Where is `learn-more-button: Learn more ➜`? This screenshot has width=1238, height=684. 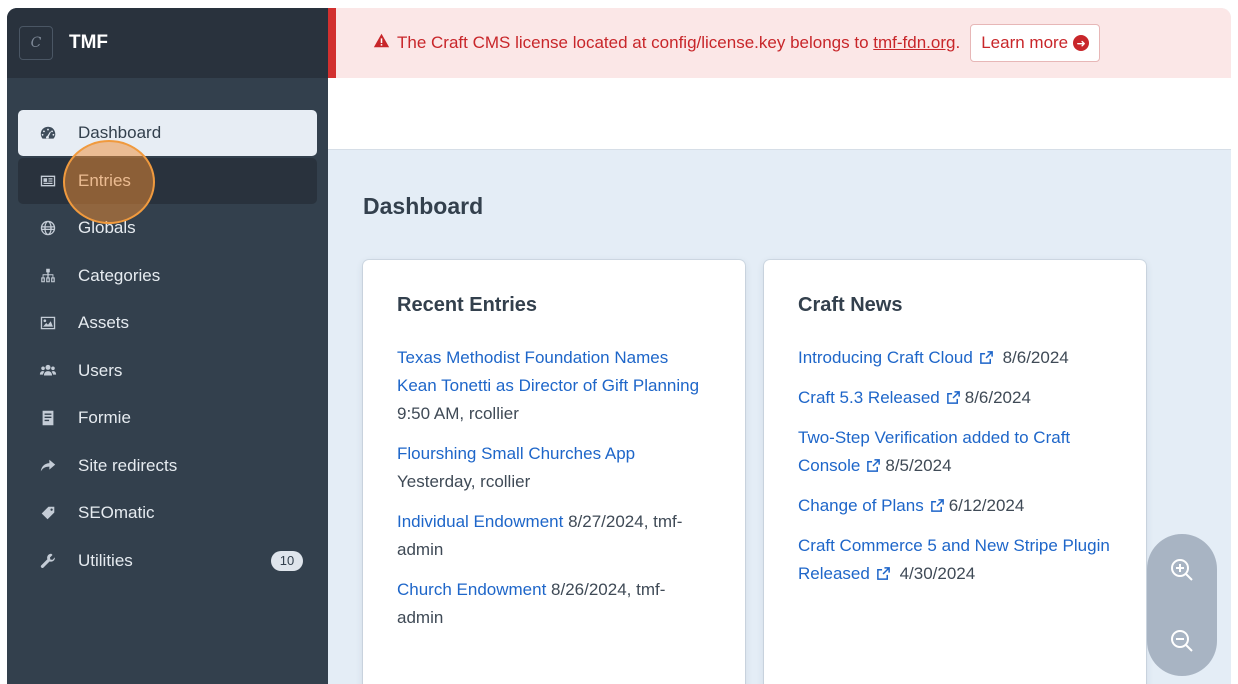 learn-more-button: Learn more ➜ is located at coordinates (1035, 43).